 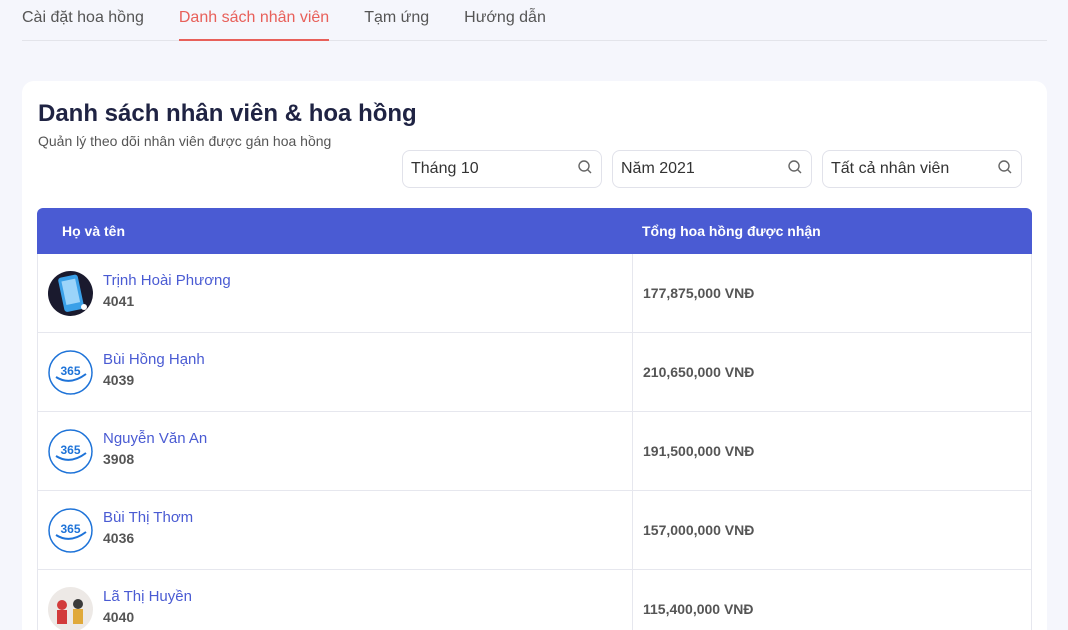 I want to click on table-row: 365 Bùi Thị Thơm 4036 157,000,000 VNĐ, so click(x=534, y=530).